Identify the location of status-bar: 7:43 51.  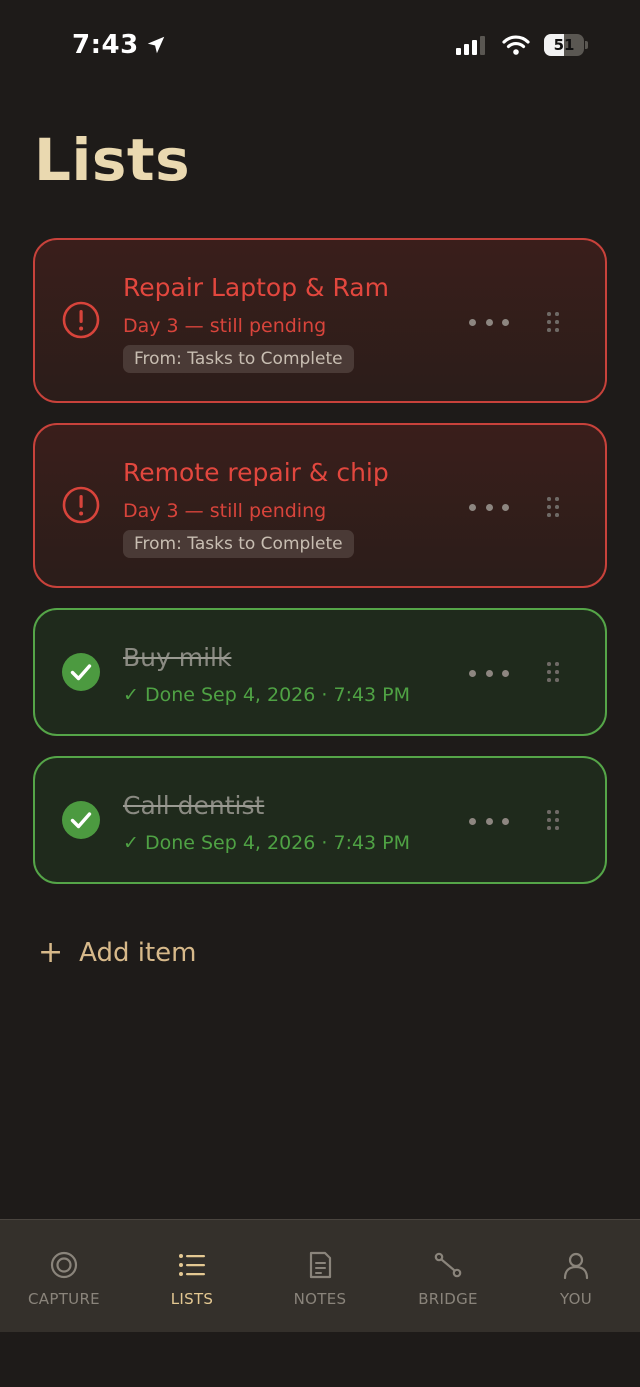
(320, 48).